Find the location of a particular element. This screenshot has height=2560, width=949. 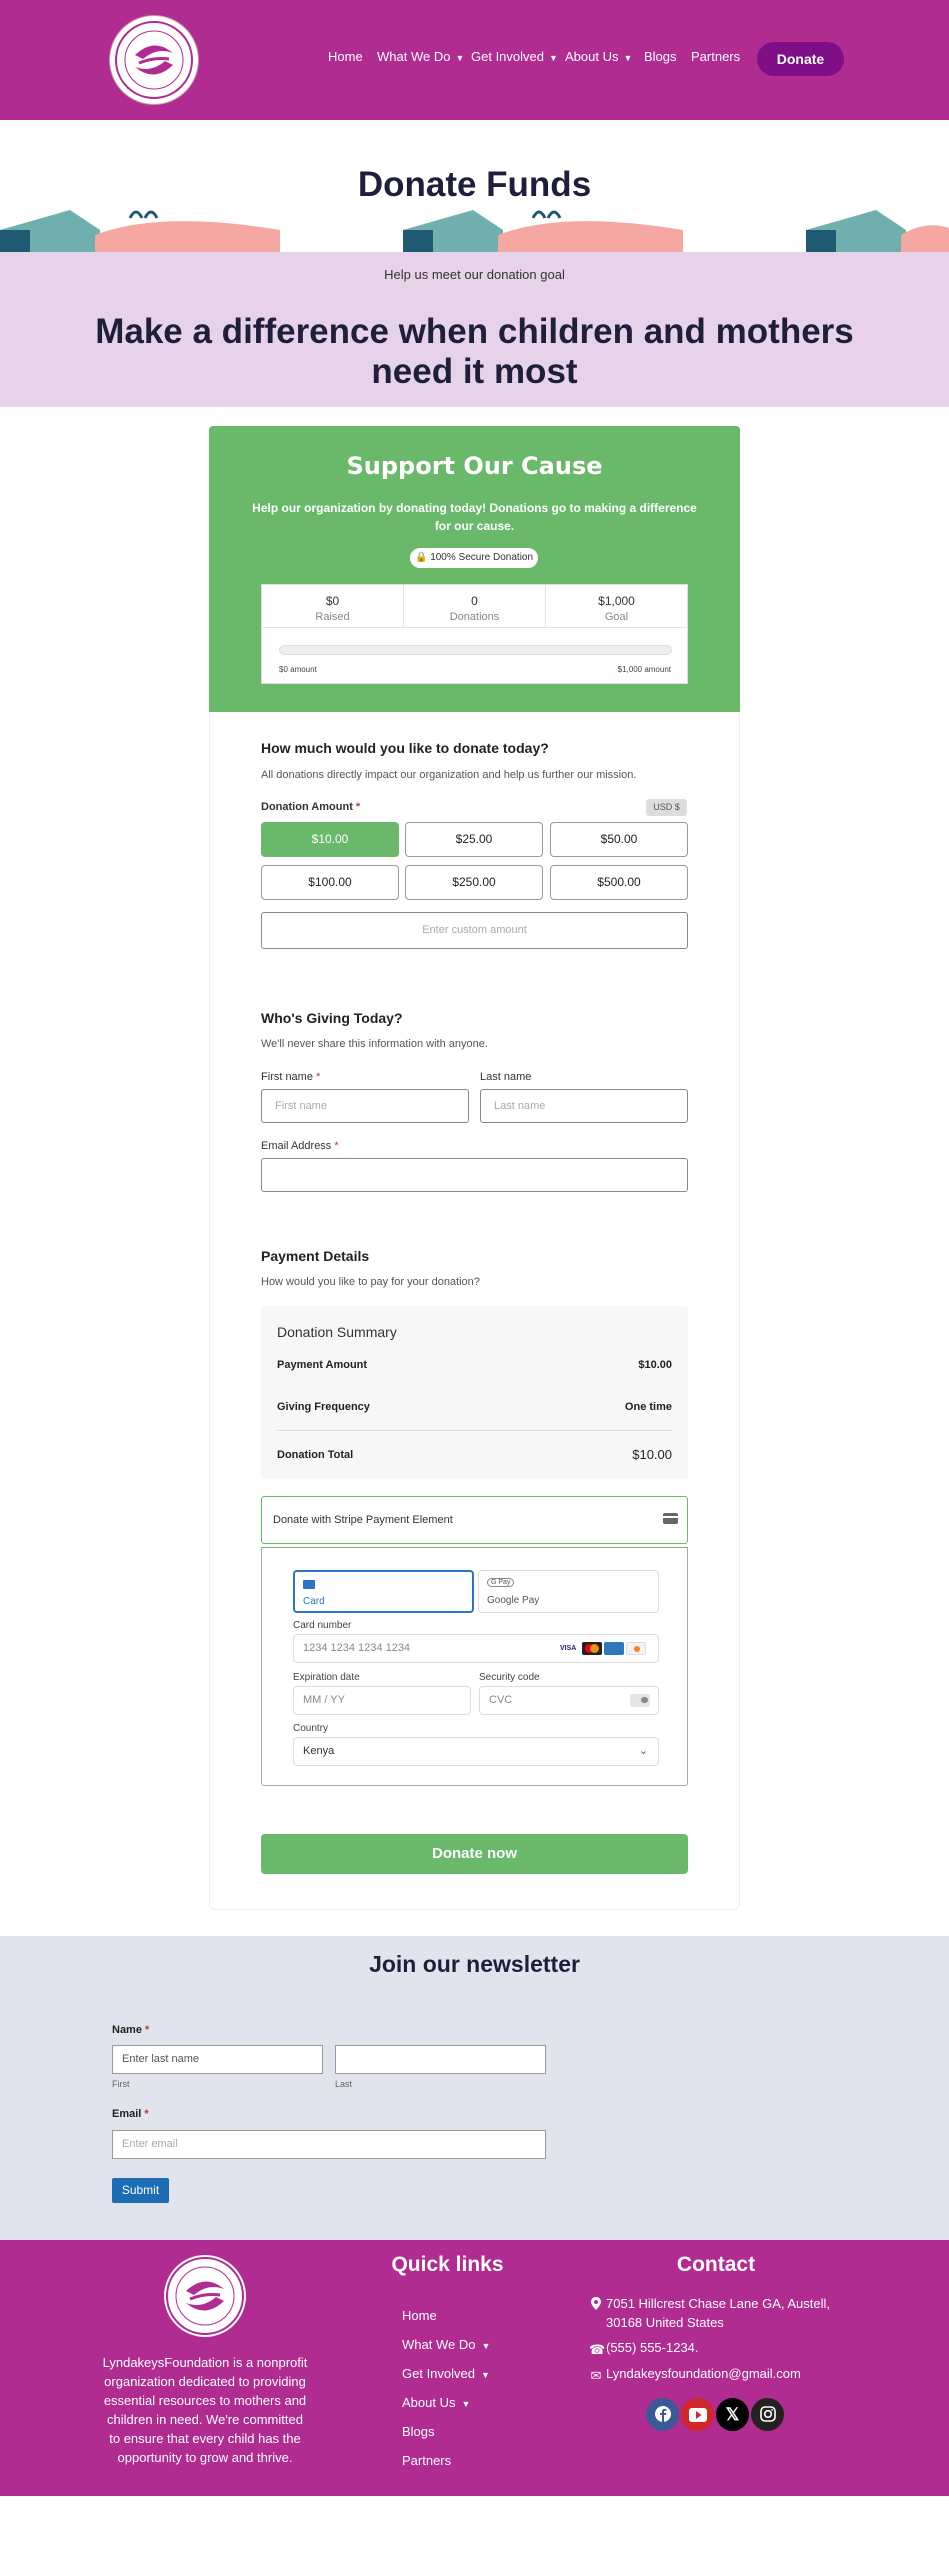

country-label: Country is located at coordinates (311, 1728).